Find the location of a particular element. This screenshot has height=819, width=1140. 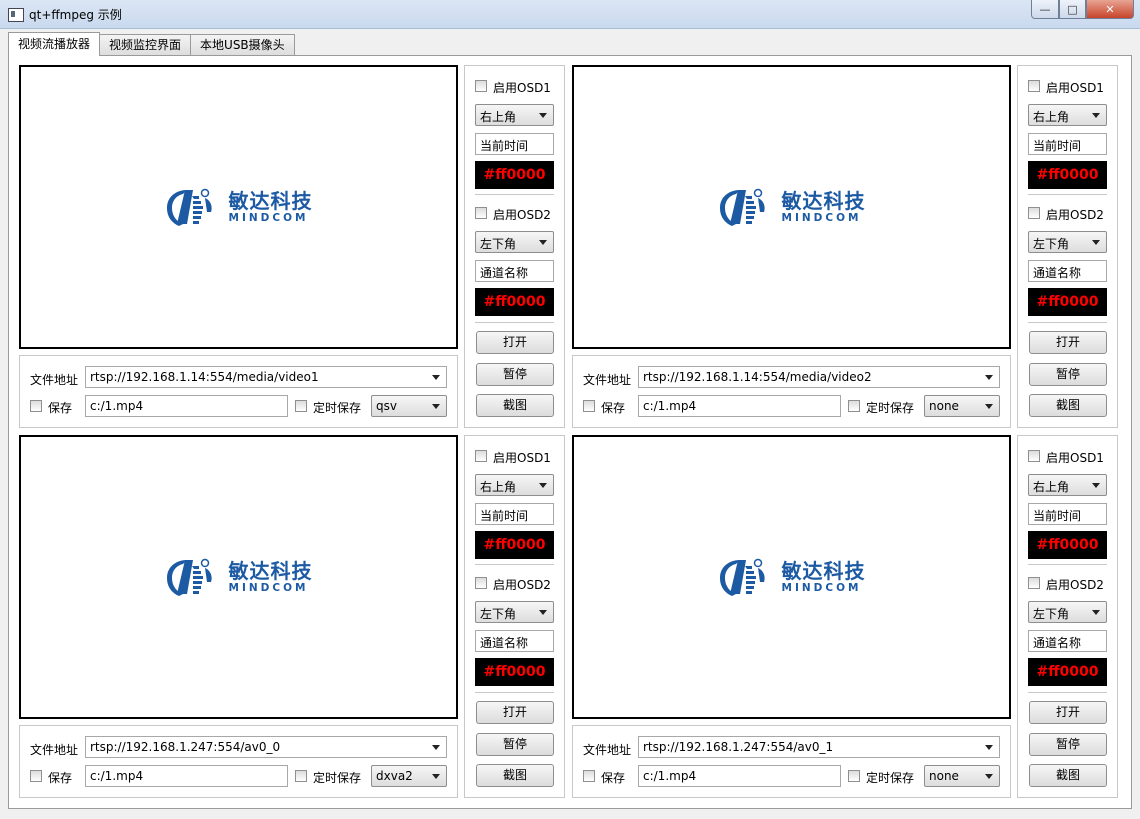

logo-cn-text: 敏达科技 is located at coordinates (270, 570).